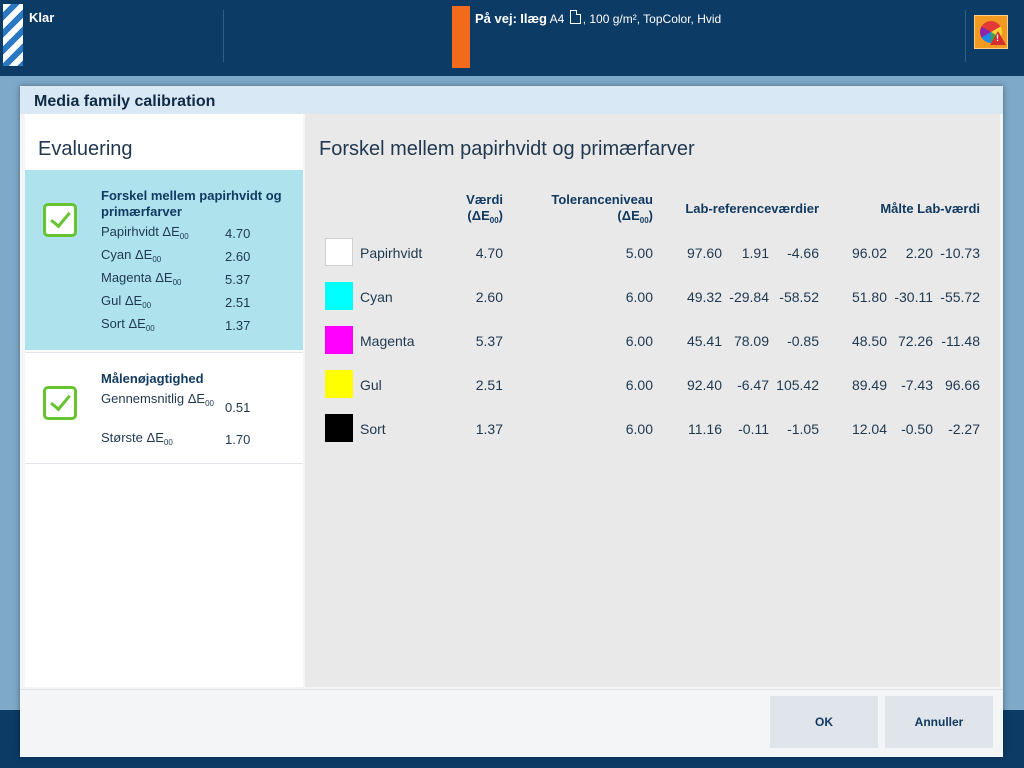 Image resolution: width=1024 pixels, height=768 pixels. What do you see at coordinates (913, 297) in the screenshot?
I see `cell-measured-a: -30.11` at bounding box center [913, 297].